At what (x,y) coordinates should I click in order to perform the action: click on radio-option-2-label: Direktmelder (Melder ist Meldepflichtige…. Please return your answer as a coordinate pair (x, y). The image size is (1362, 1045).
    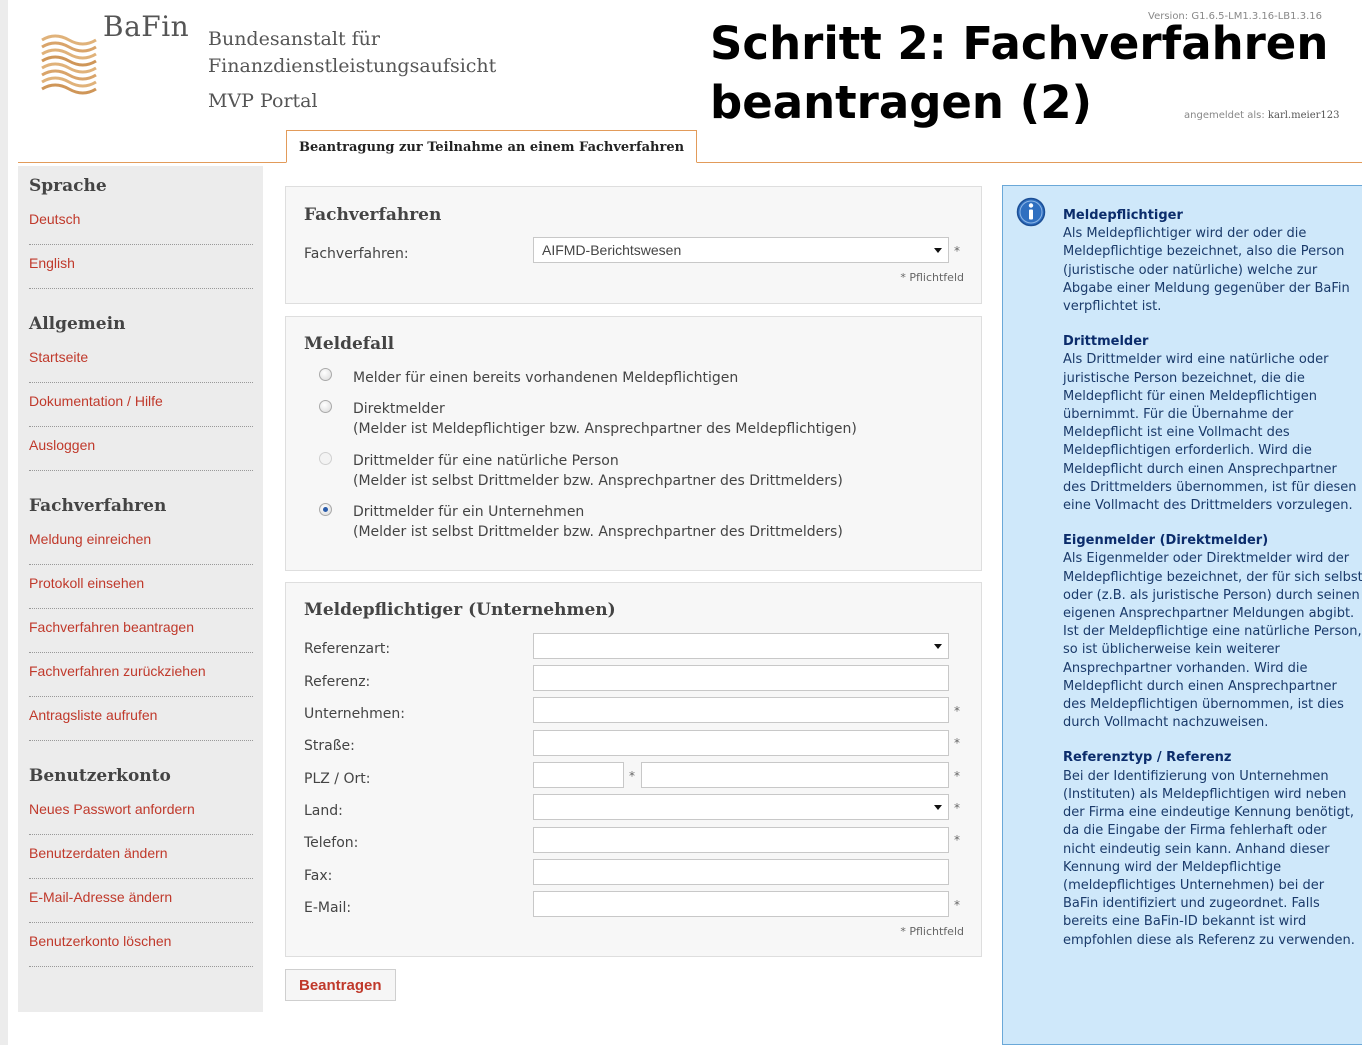
    Looking at the image, I should click on (605, 419).